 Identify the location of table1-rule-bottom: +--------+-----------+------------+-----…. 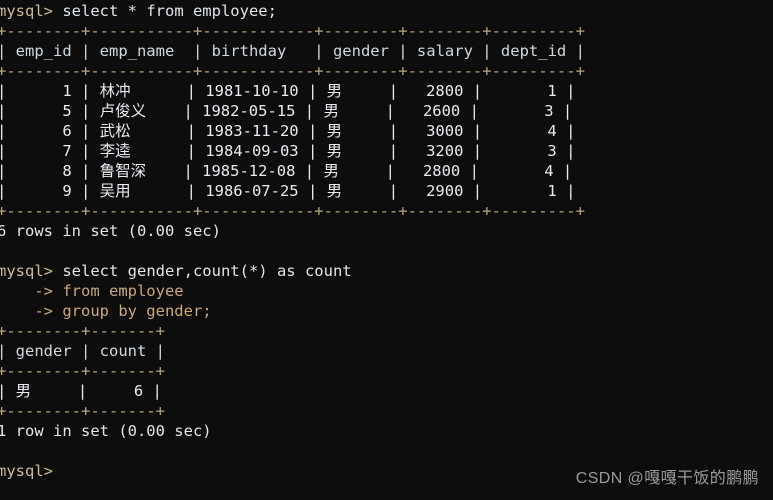
(292, 211).